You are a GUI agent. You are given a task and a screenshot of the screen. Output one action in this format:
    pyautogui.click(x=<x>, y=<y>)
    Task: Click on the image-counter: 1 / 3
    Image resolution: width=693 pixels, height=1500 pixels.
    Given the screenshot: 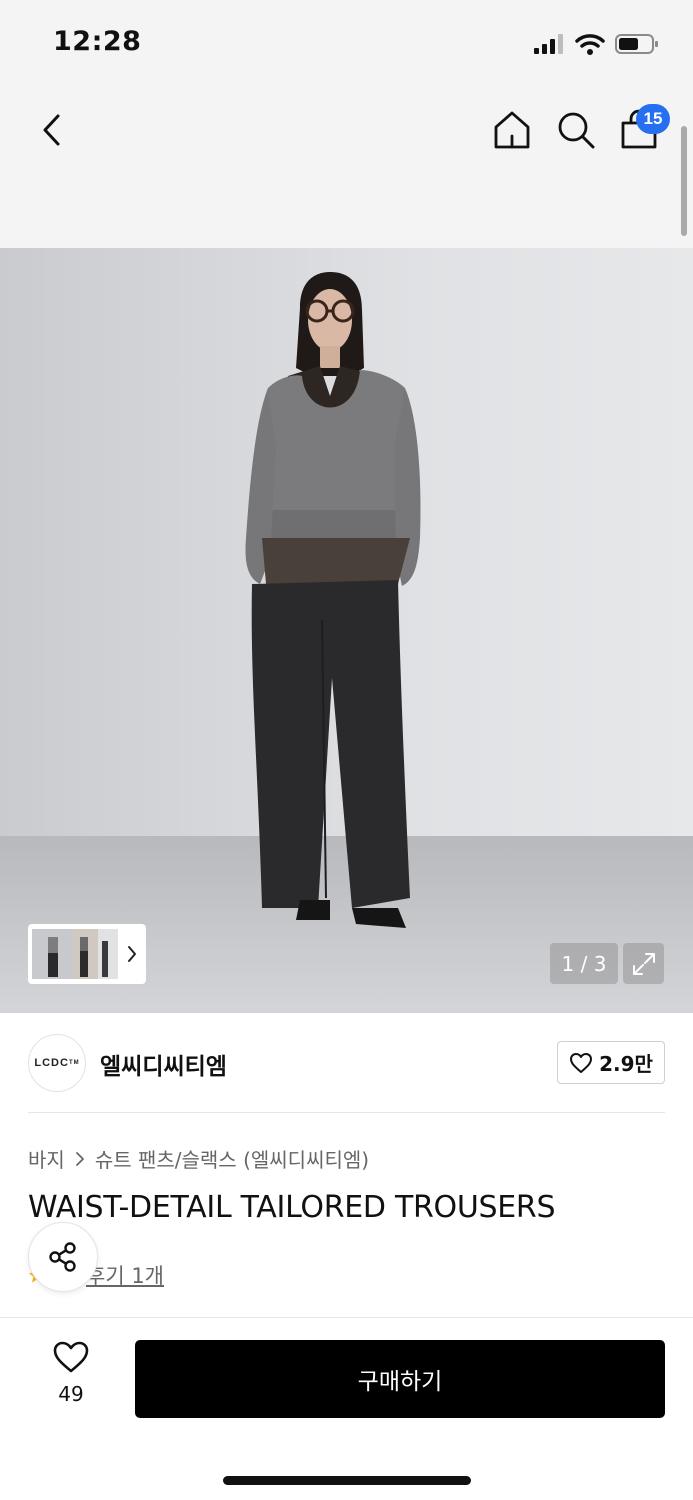 What is the action you would take?
    pyautogui.click(x=584, y=963)
    